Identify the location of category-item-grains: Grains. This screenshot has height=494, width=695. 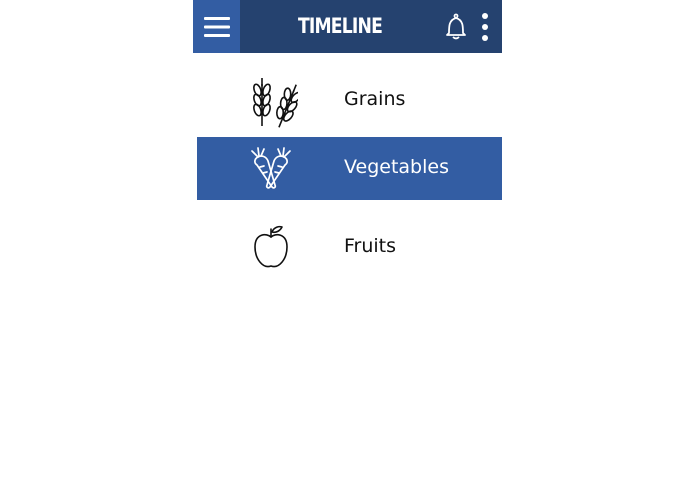
(347, 101).